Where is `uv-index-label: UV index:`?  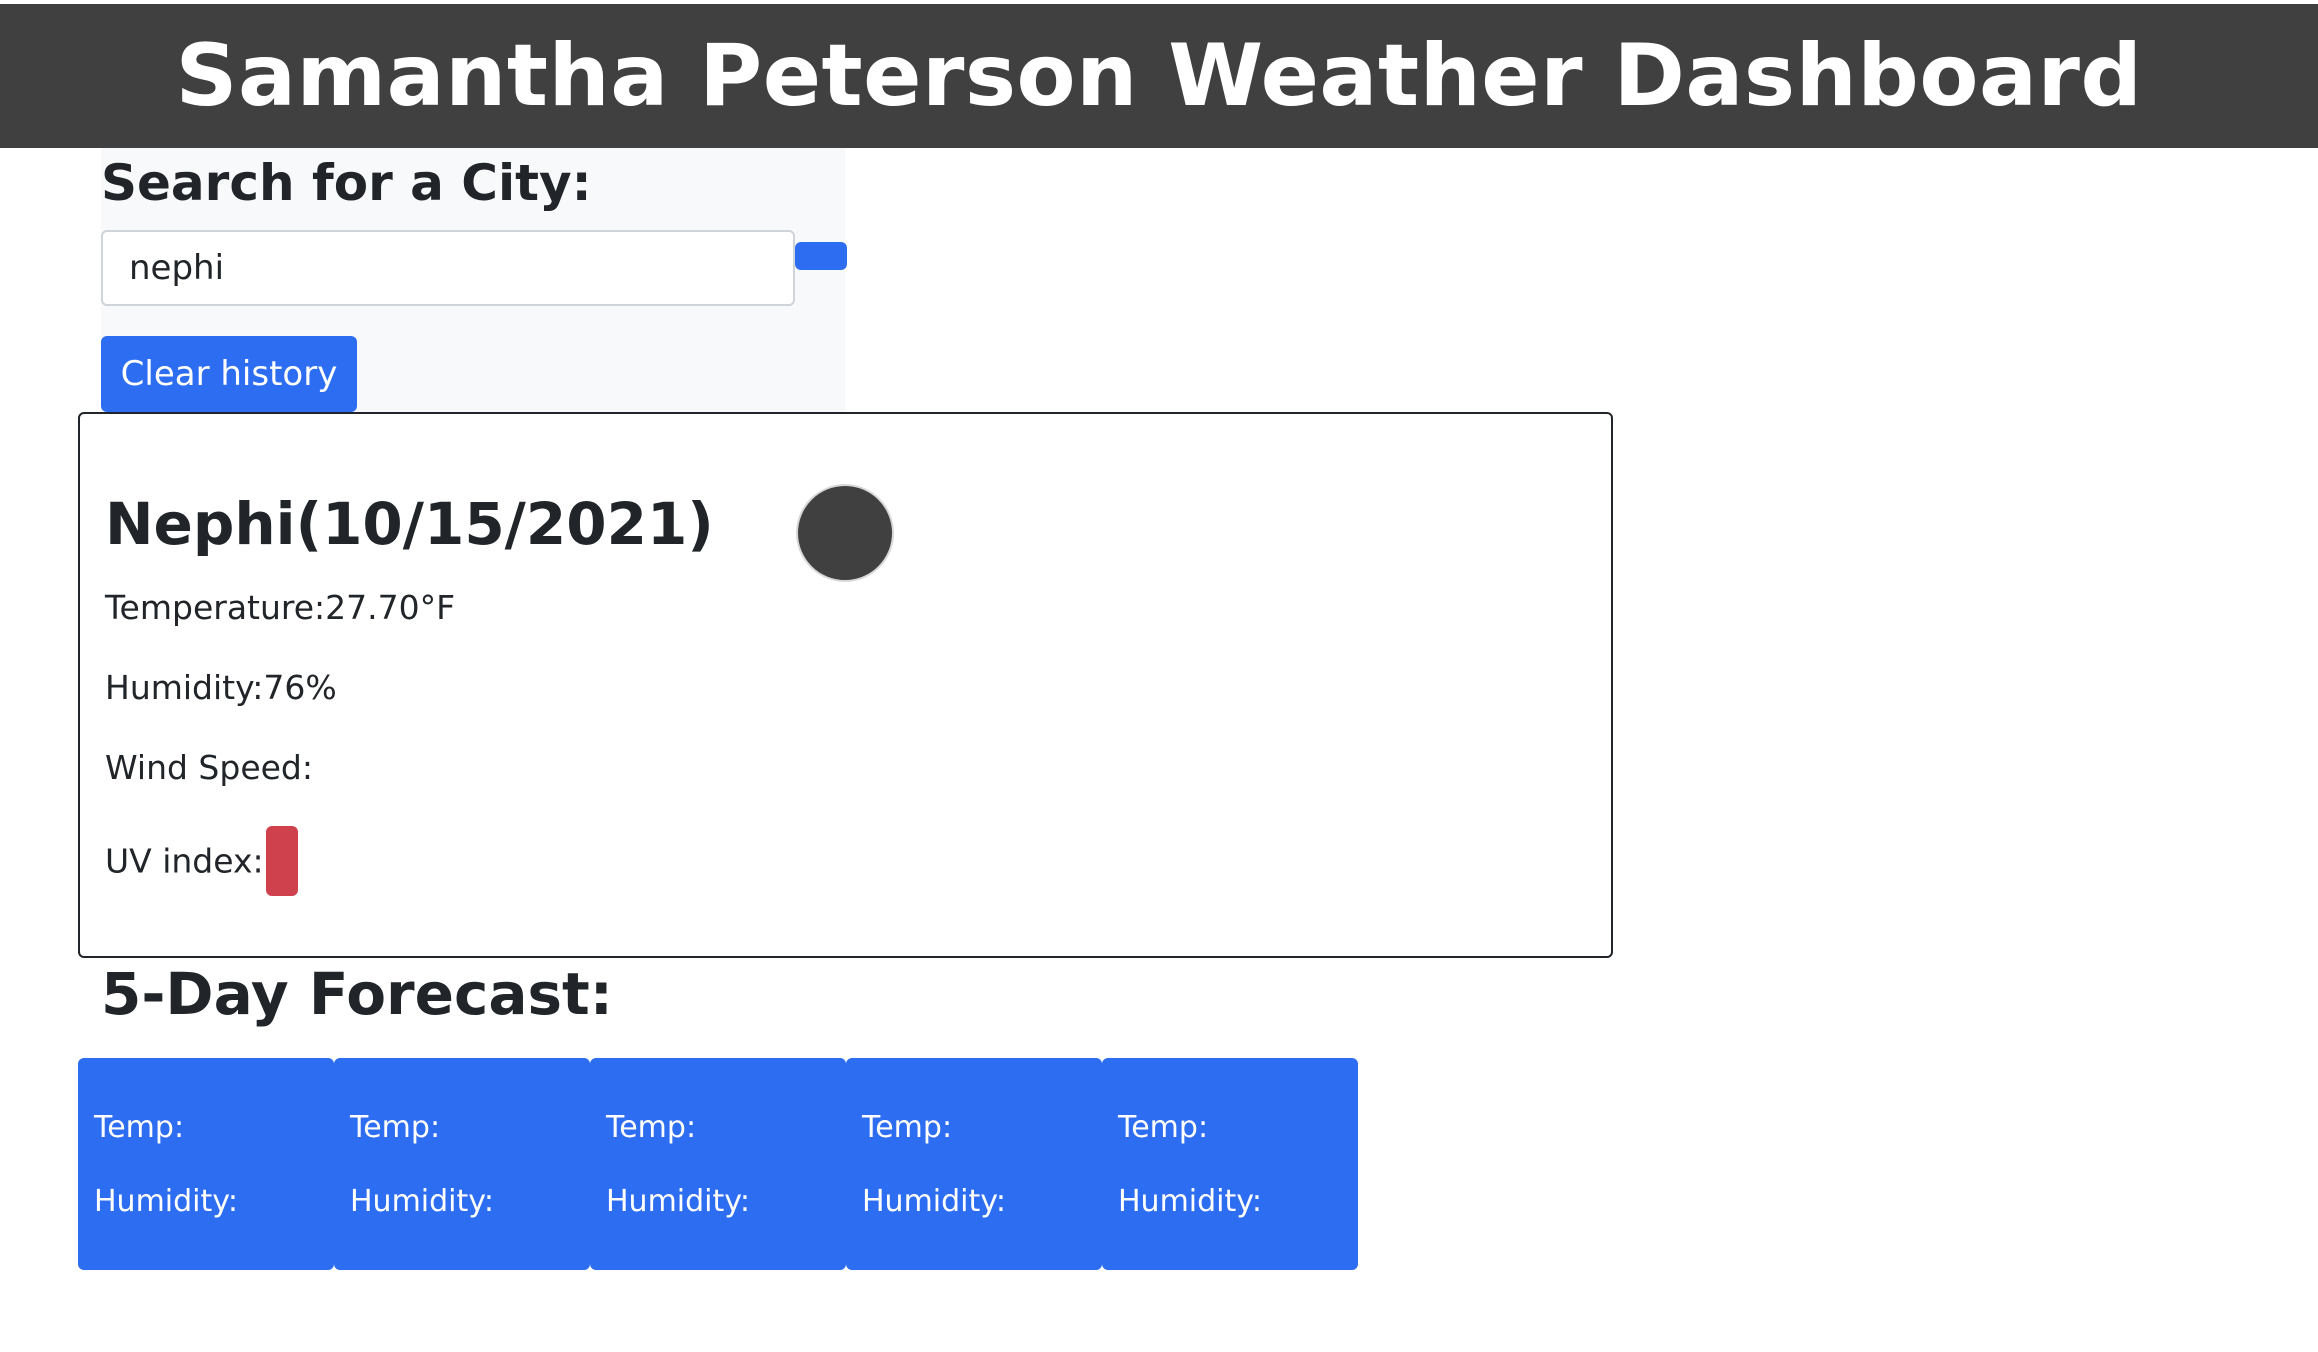 uv-index-label: UV index: is located at coordinates (184, 861).